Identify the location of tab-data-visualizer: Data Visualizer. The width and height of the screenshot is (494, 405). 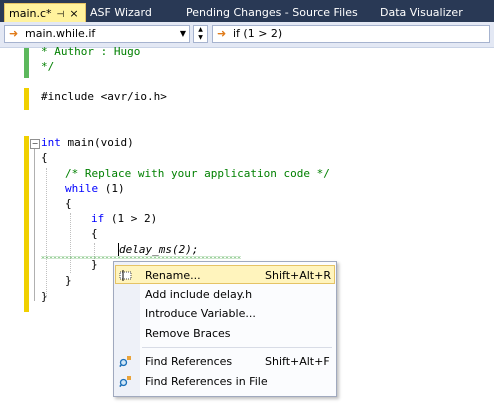
(421, 12).